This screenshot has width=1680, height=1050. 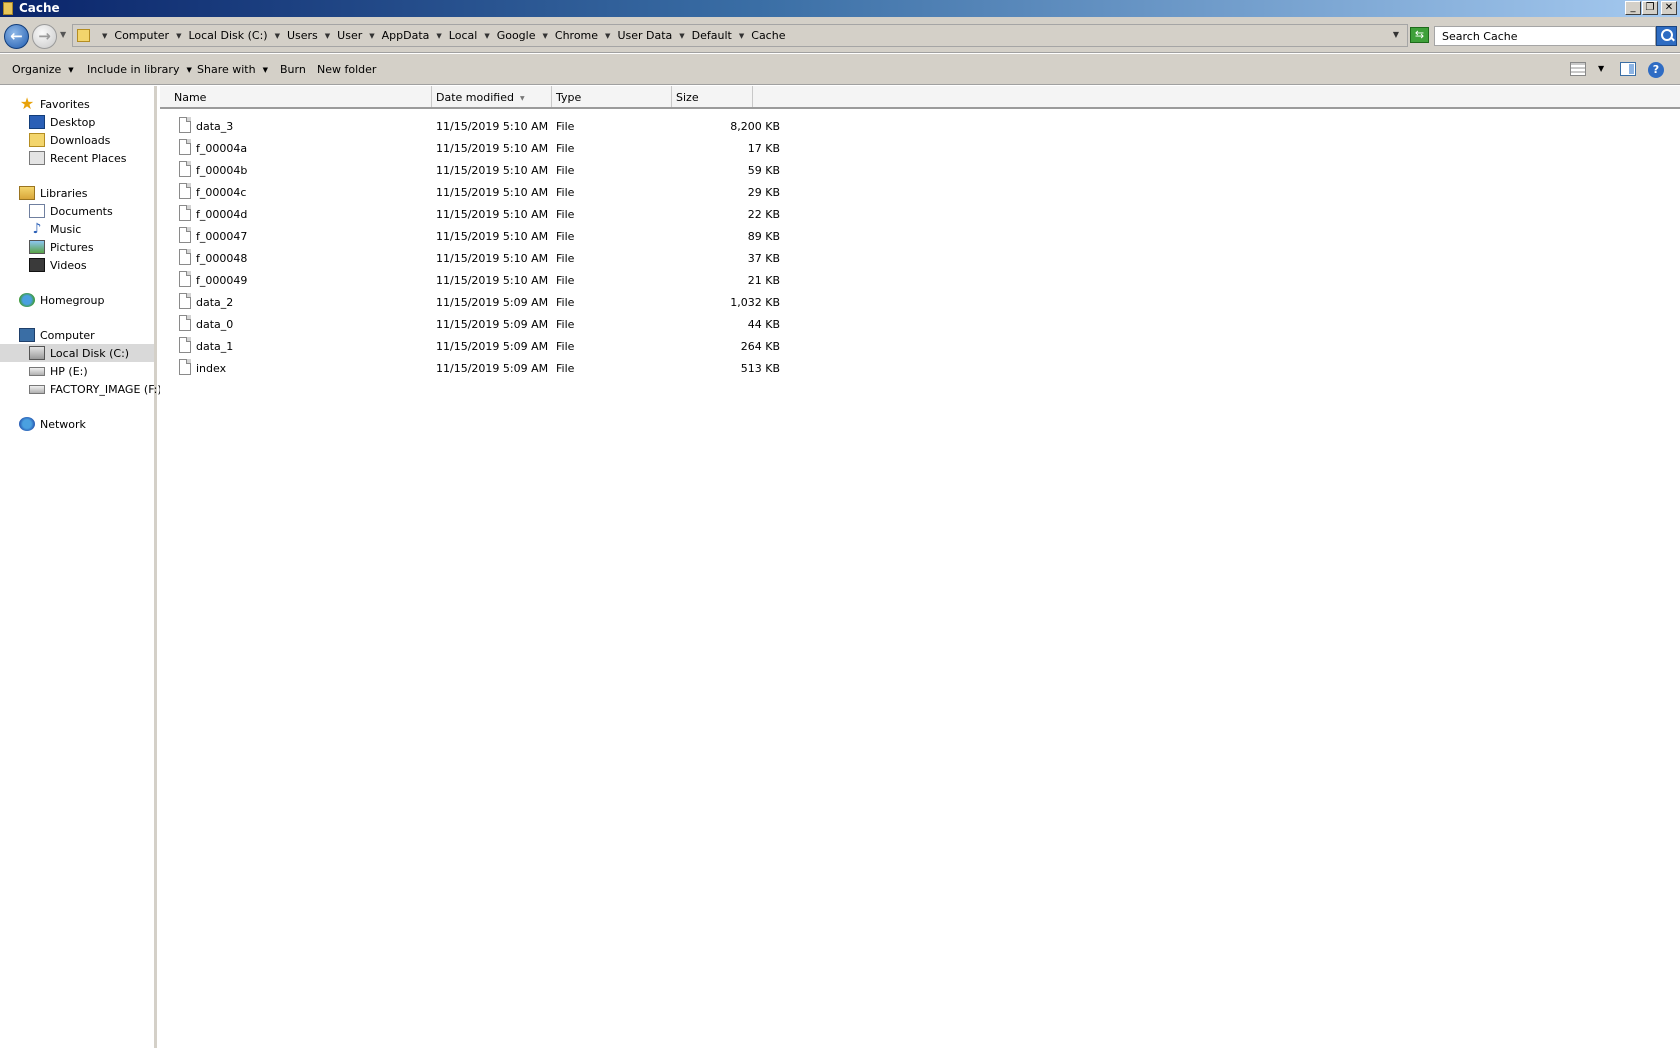 What do you see at coordinates (463, 35) in the screenshot?
I see `breadcrumb-item: Local` at bounding box center [463, 35].